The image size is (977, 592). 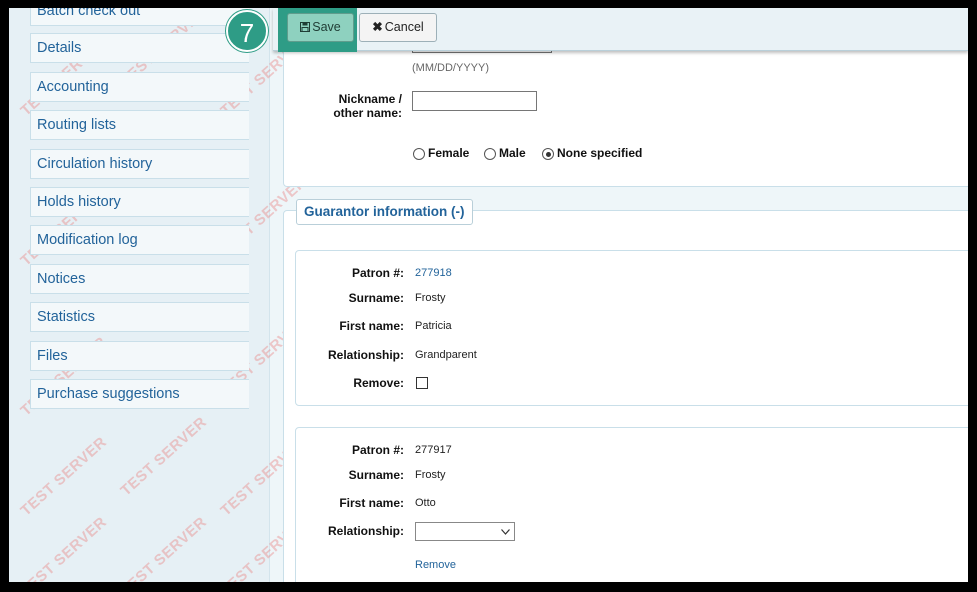 I want to click on gender-male-radio, so click(x=490, y=154).